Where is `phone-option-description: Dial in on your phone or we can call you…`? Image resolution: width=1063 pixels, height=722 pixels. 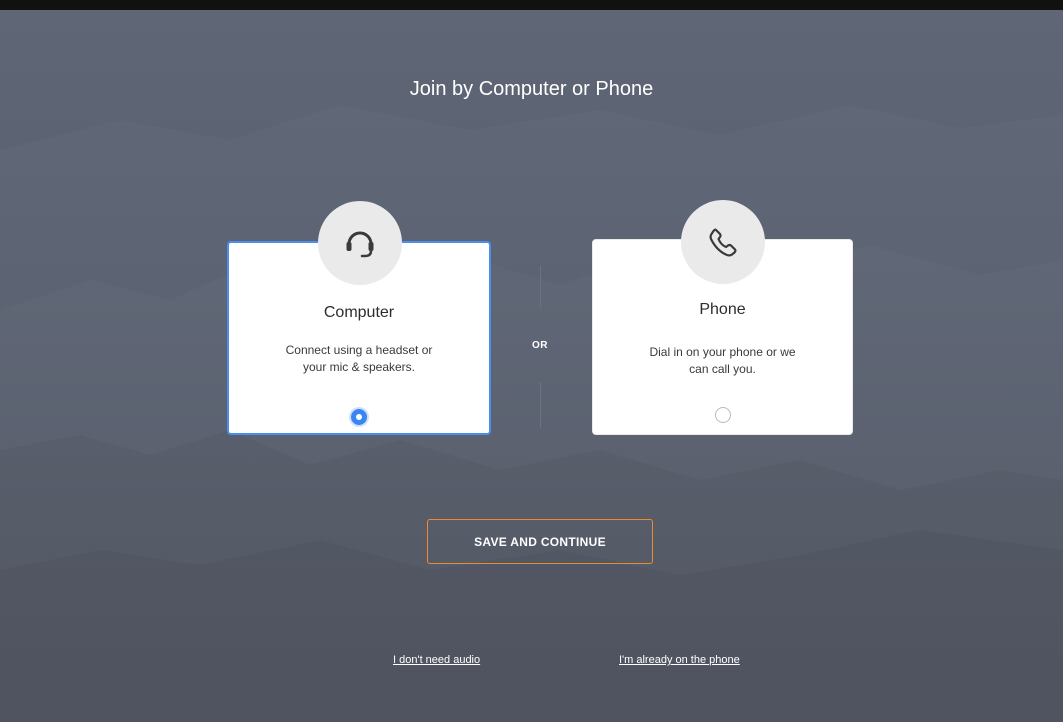 phone-option-description: Dial in on your phone or we can call you… is located at coordinates (722, 361).